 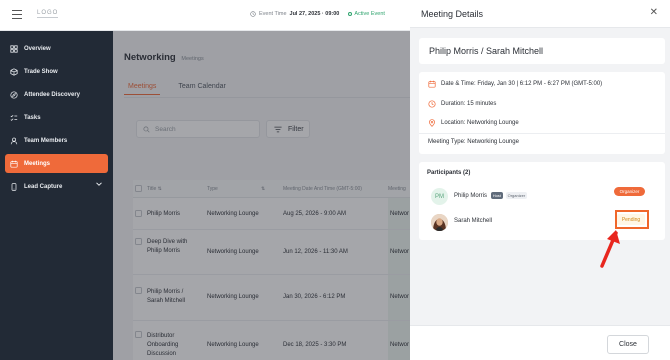 I want to click on sidebar-item-tasks: Tasks, so click(x=56, y=117).